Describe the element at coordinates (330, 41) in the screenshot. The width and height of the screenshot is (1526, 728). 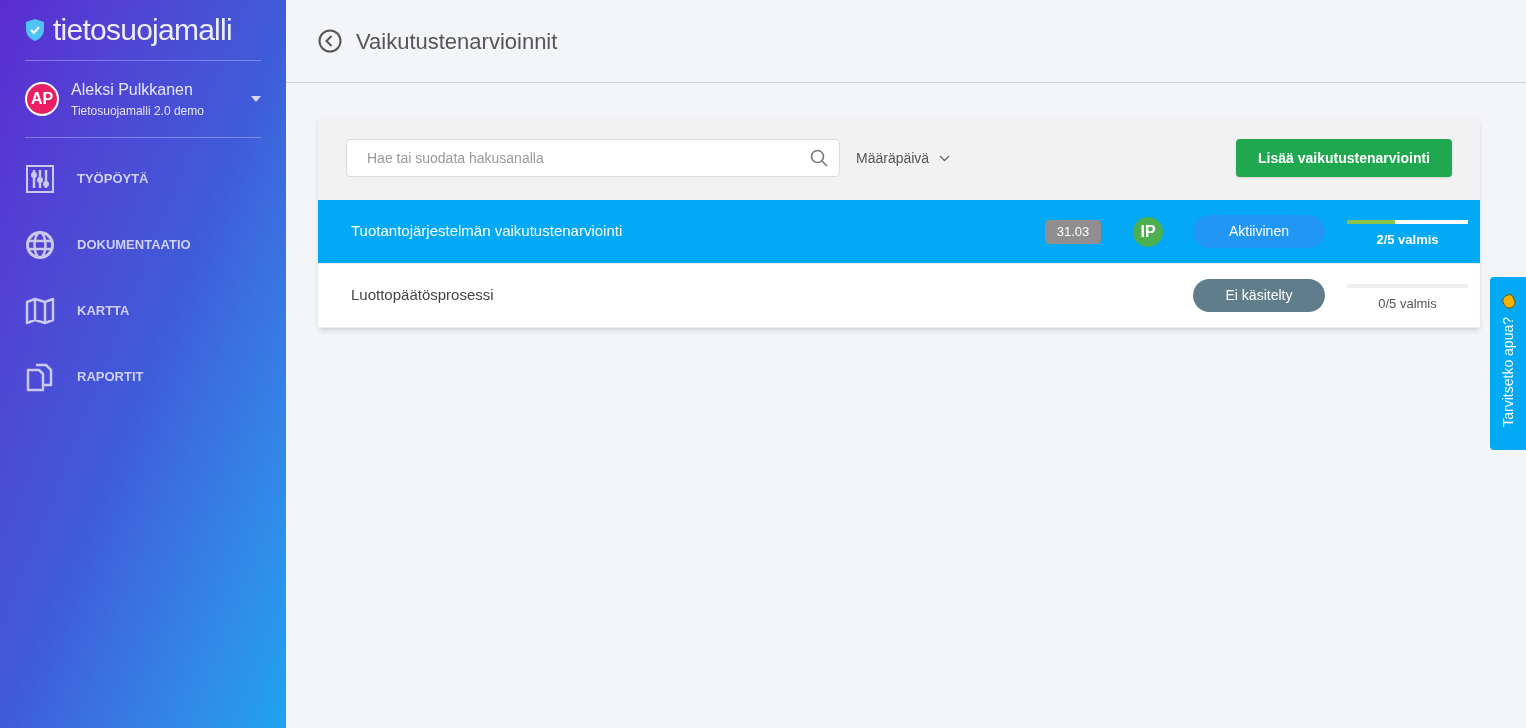
I see `back-icon` at that location.